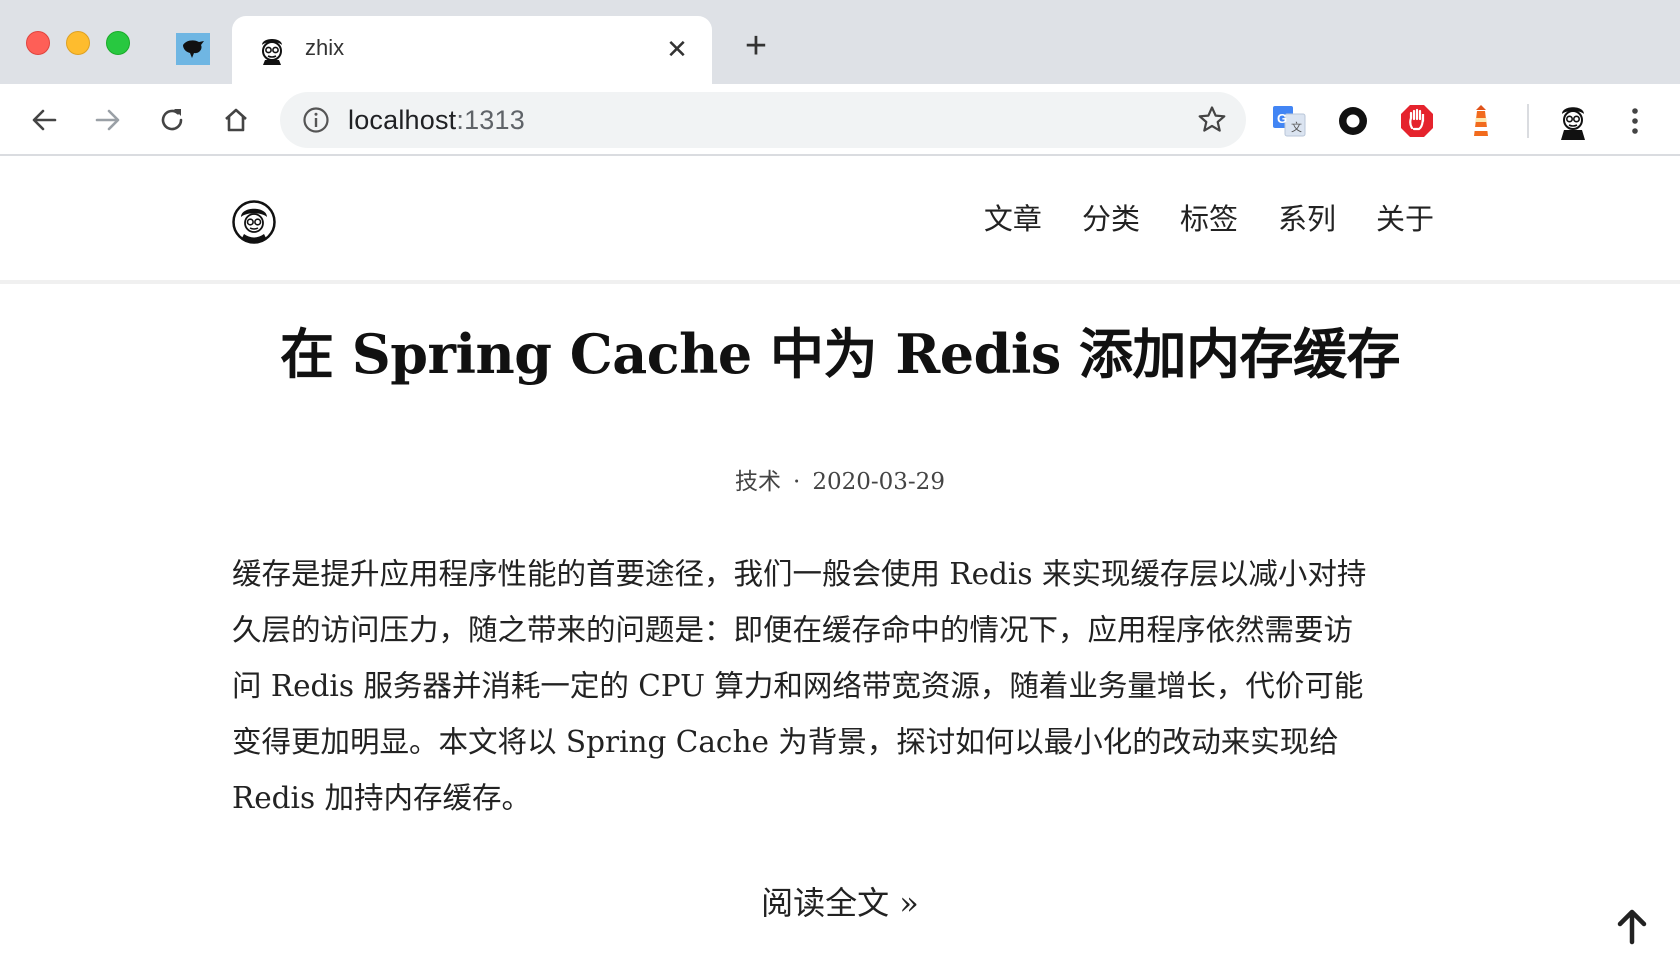 This screenshot has width=1680, height=978. I want to click on excerpt-line: 久层的访问压力，随之带来的问题是：即便在缓存命中的情况下，应用程序依然需要访, so click(793, 630).